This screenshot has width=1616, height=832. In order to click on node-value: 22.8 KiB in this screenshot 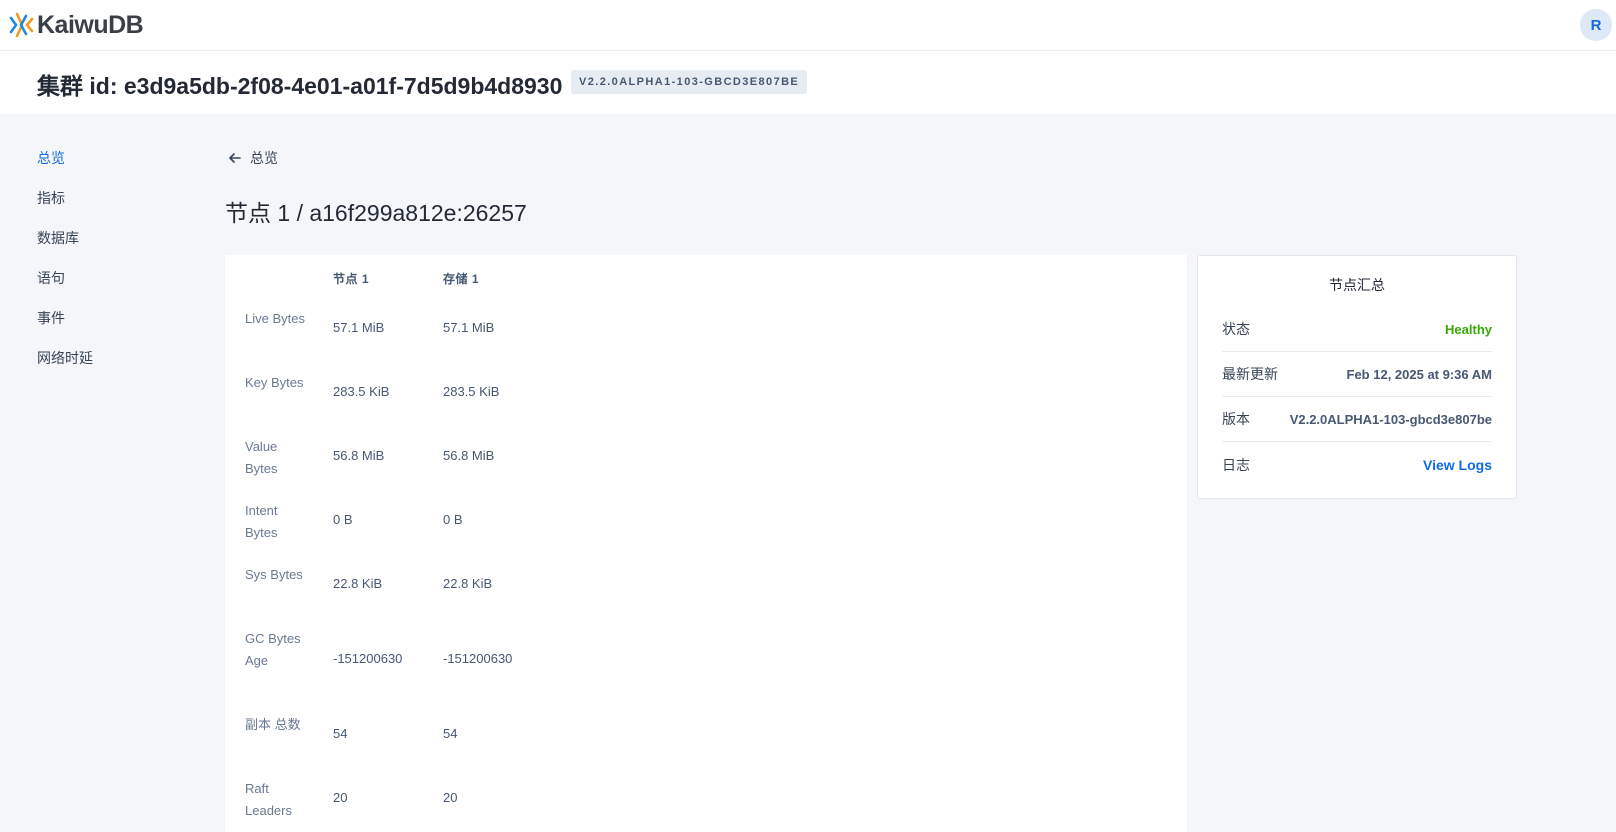, I will do `click(358, 583)`.